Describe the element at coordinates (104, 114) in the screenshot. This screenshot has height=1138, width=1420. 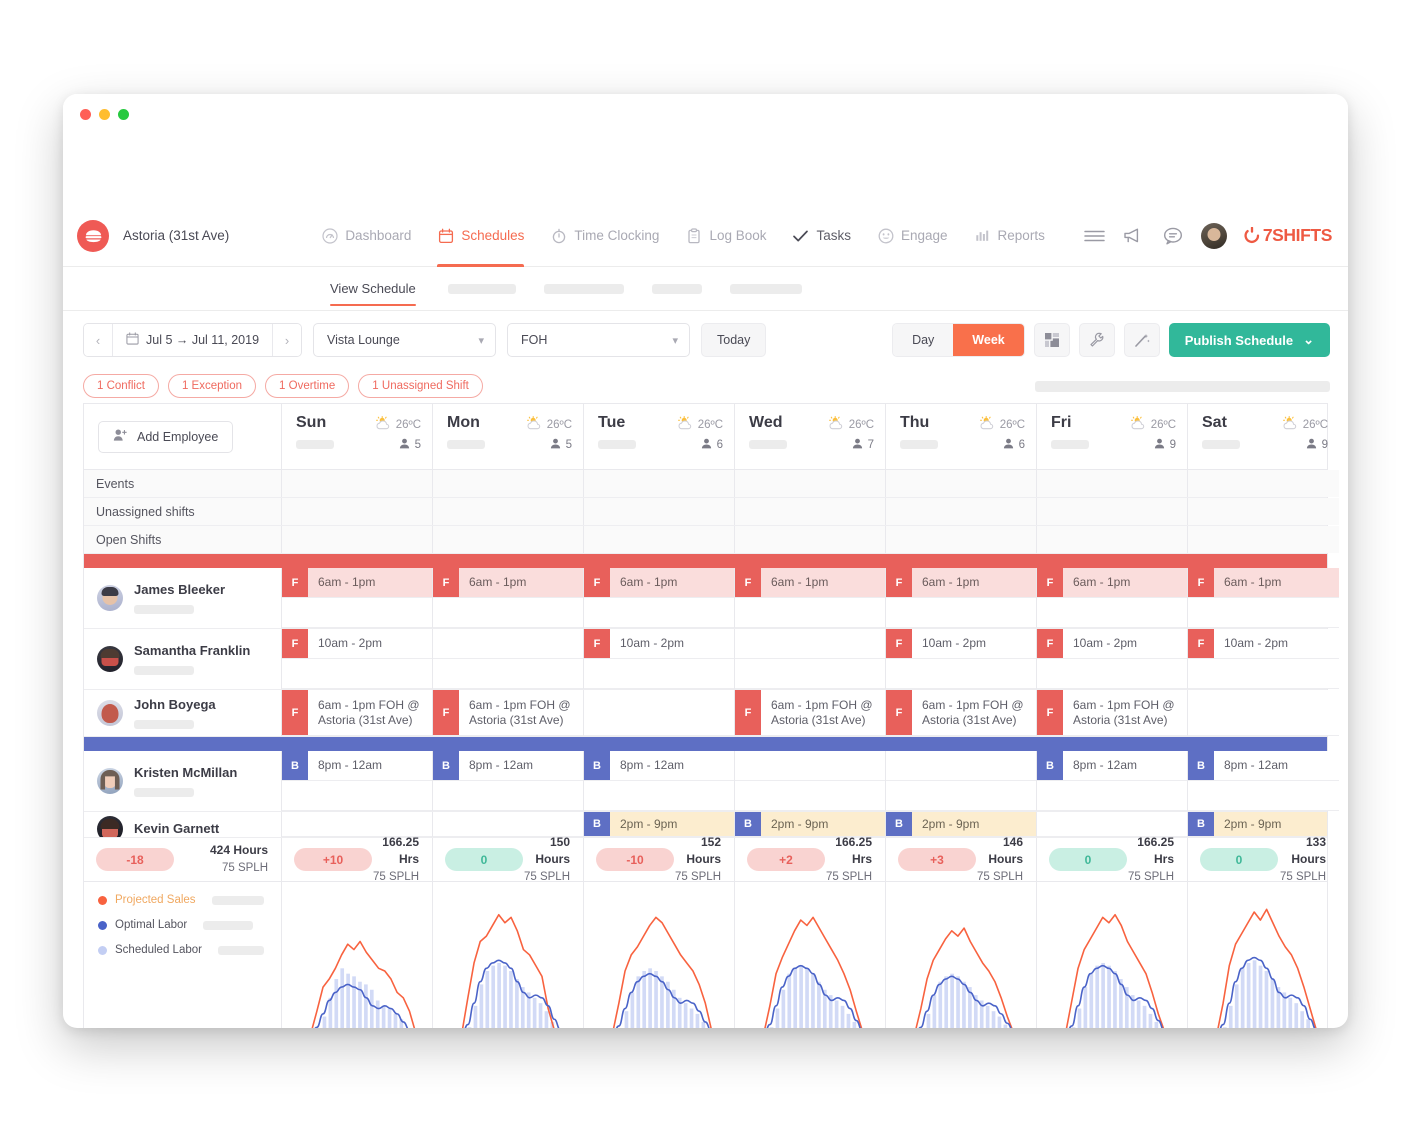
I see `minimize-icon` at that location.